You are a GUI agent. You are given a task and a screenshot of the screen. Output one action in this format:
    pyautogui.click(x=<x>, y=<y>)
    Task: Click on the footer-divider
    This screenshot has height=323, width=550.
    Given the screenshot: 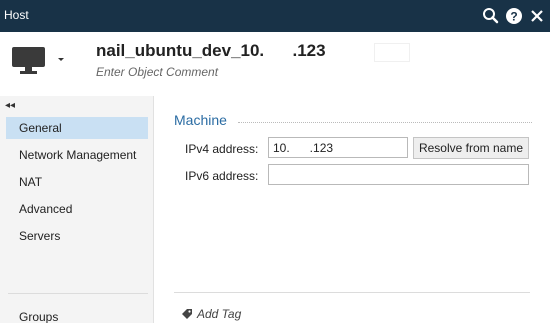 What is the action you would take?
    pyautogui.click(x=352, y=292)
    